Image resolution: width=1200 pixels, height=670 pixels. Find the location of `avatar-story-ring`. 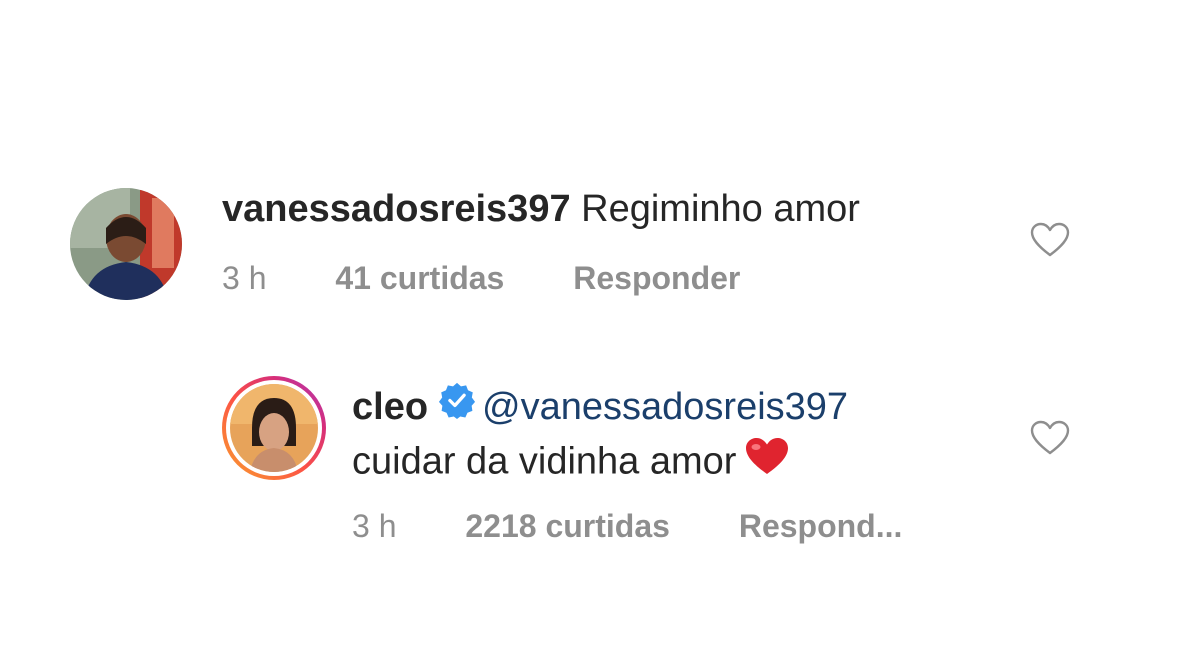

avatar-story-ring is located at coordinates (274, 428).